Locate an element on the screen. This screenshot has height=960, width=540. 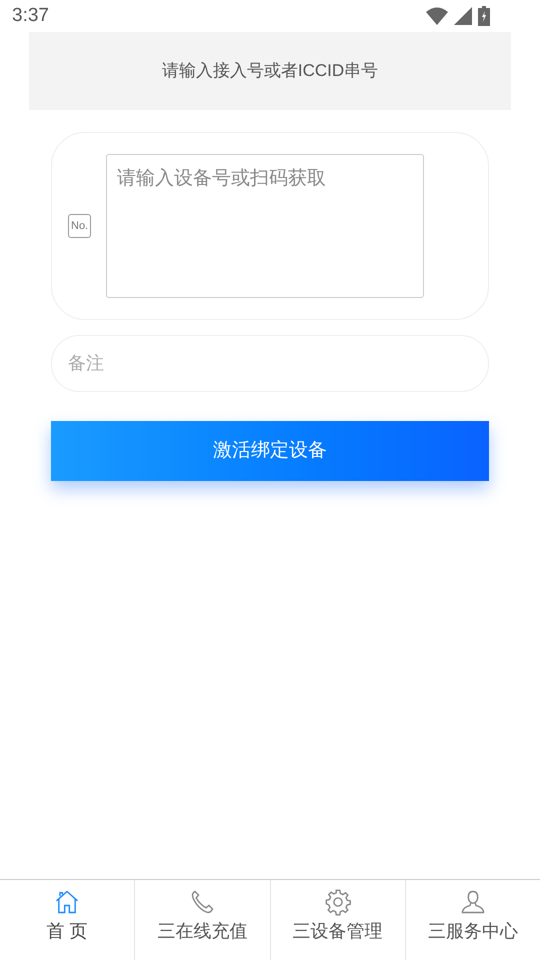
tab: 三设备管理 is located at coordinates (337, 920).